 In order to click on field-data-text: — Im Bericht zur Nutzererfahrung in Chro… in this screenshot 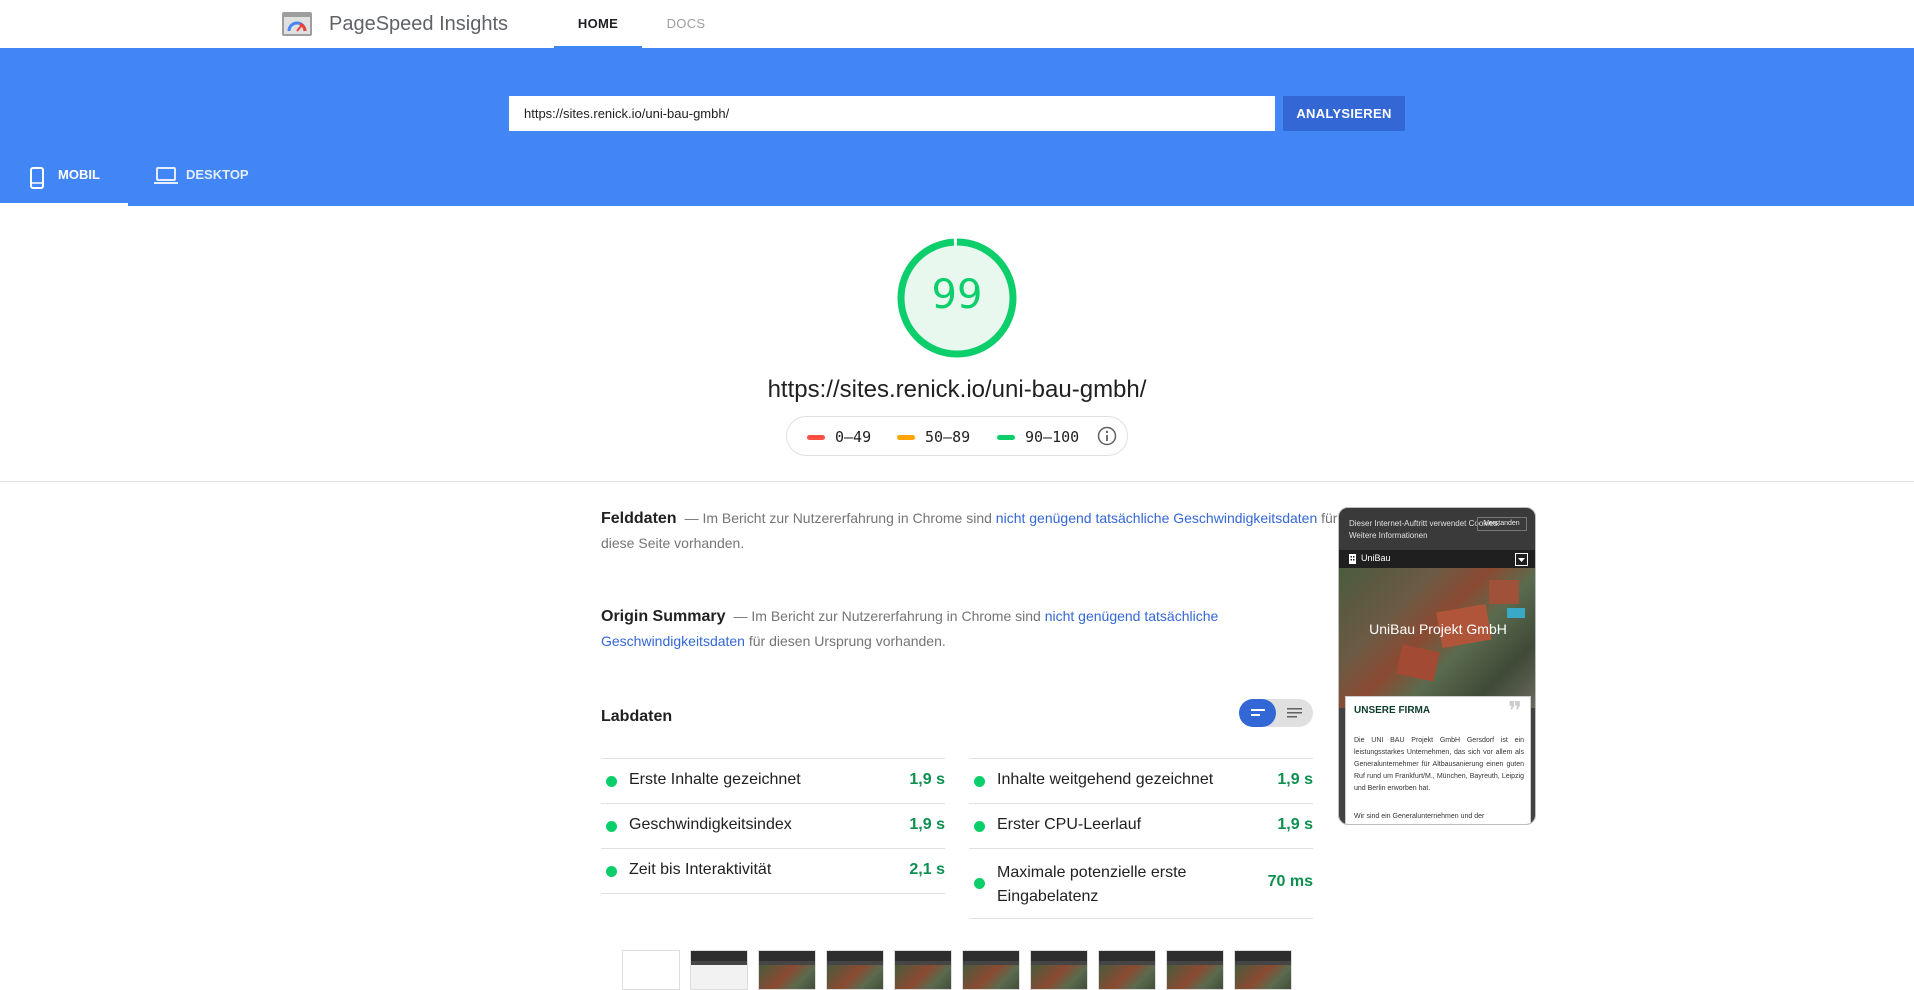, I will do `click(840, 518)`.